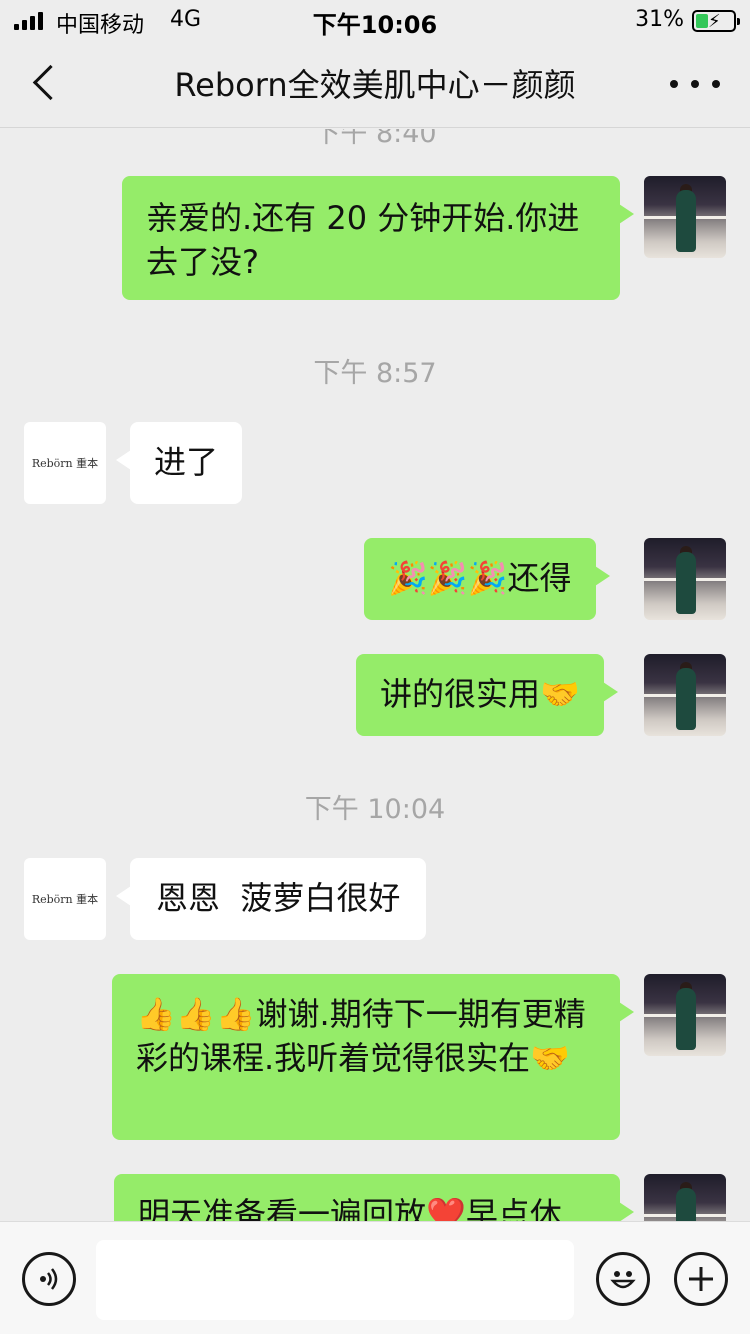 The height and width of the screenshot is (1334, 750). What do you see at coordinates (378, 238) in the screenshot?
I see `message-bubble-sent: 亲爱的.还有 20 分钟开始.你进去了没?` at bounding box center [378, 238].